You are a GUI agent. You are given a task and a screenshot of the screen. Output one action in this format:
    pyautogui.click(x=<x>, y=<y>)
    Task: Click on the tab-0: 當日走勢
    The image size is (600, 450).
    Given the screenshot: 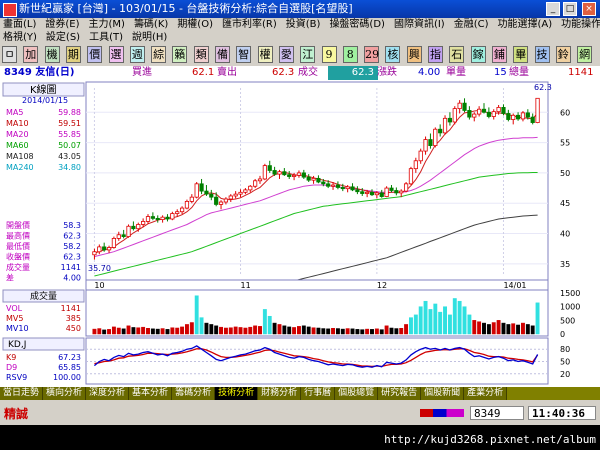 What is the action you would take?
    pyautogui.click(x=22, y=393)
    